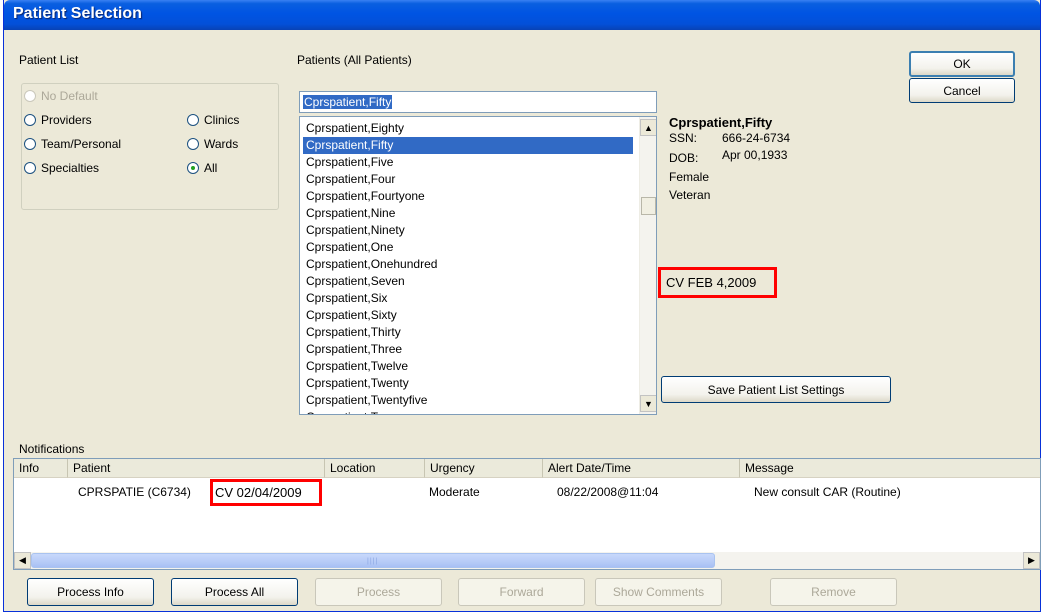 This screenshot has height=612, width=1041. I want to click on list-item: Cprspatient,Seven, so click(468, 281).